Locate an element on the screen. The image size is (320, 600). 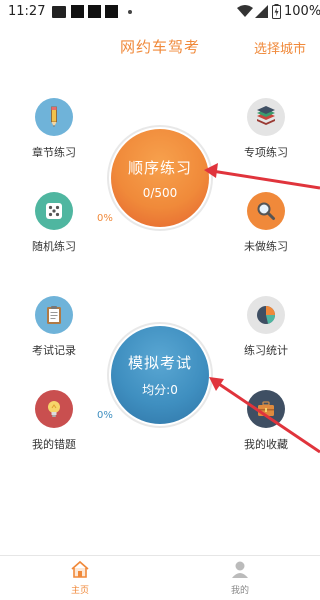
nav-mine-tab: 我的 is located at coordinates (240, 578).